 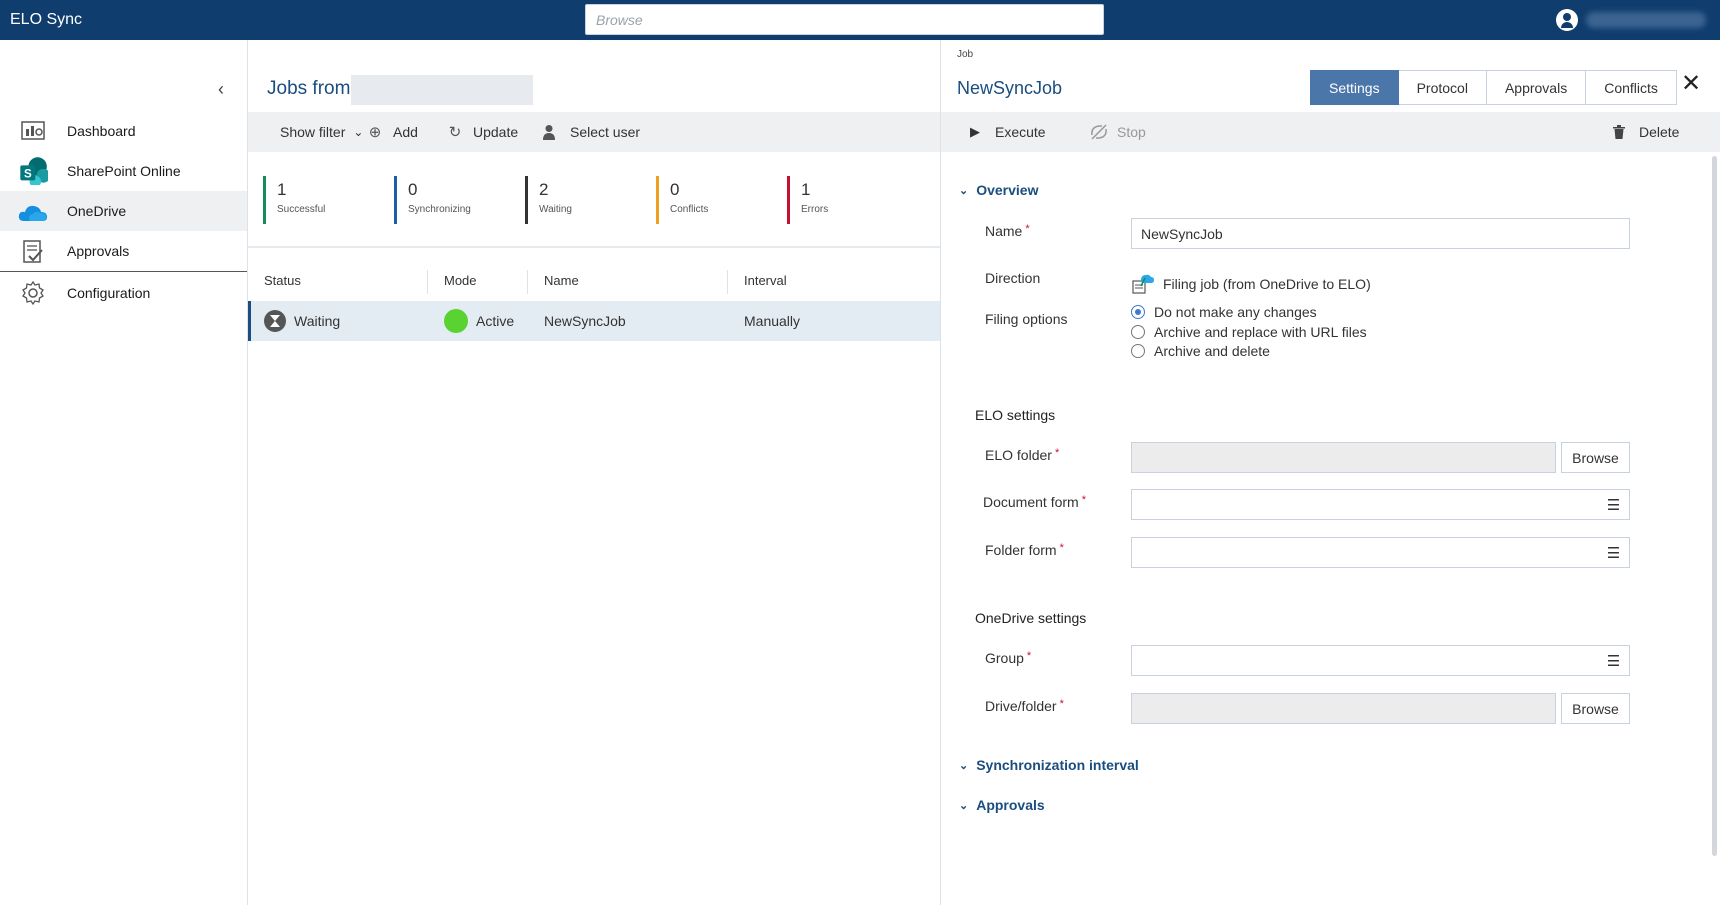 What do you see at coordinates (1117, 132) in the screenshot?
I see `stop-button: Stop` at bounding box center [1117, 132].